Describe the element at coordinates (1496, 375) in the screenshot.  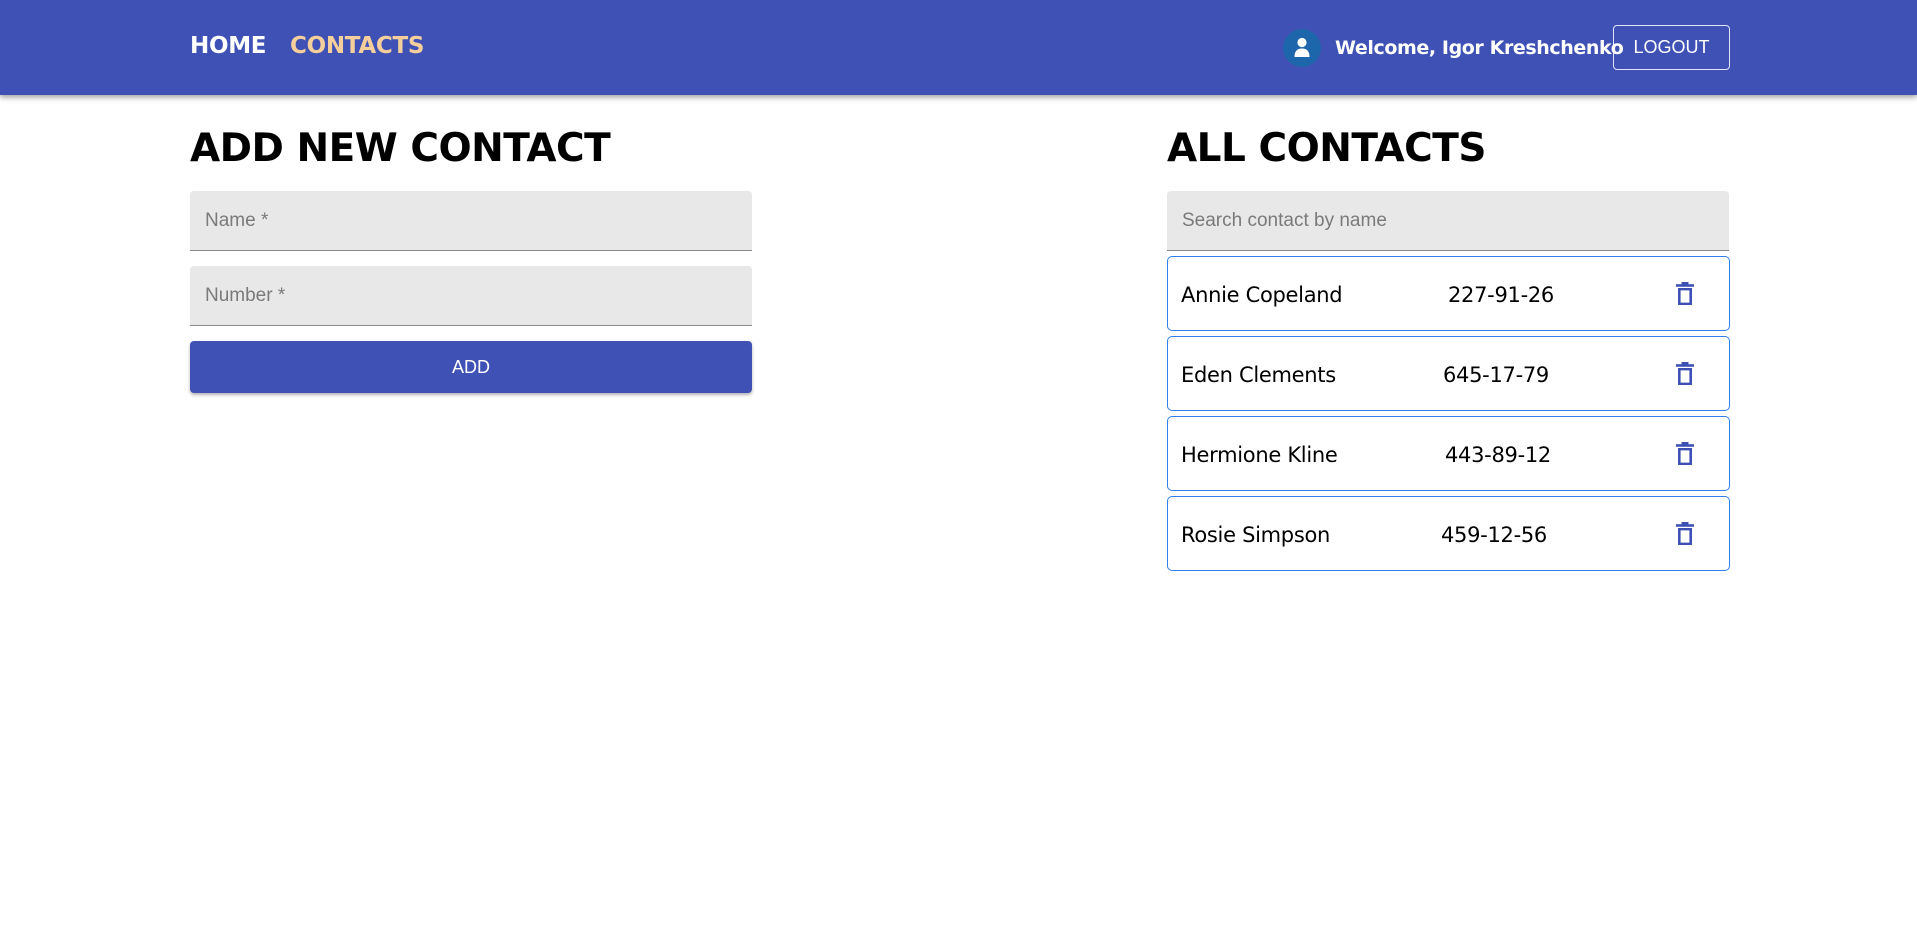
I see `contact-number: 645-17-79` at that location.